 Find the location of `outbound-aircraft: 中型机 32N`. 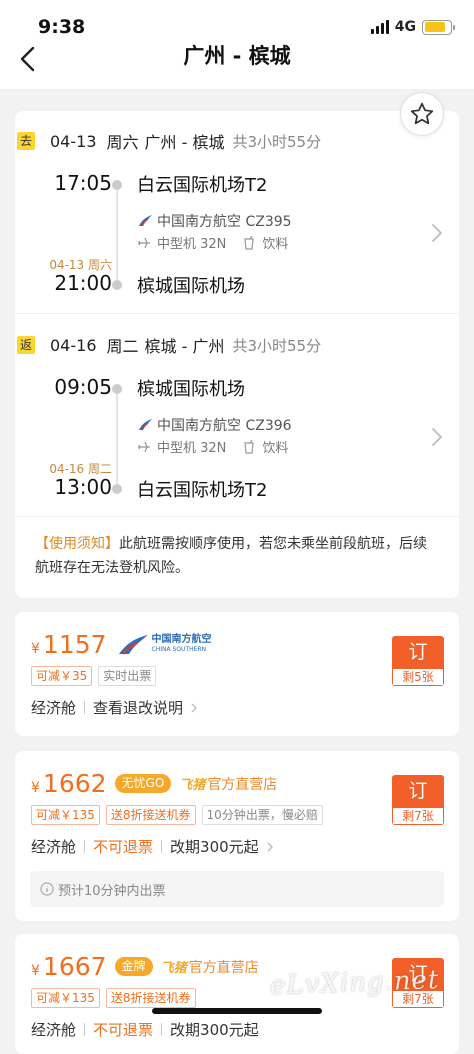

outbound-aircraft: 中型机 32N is located at coordinates (192, 244).